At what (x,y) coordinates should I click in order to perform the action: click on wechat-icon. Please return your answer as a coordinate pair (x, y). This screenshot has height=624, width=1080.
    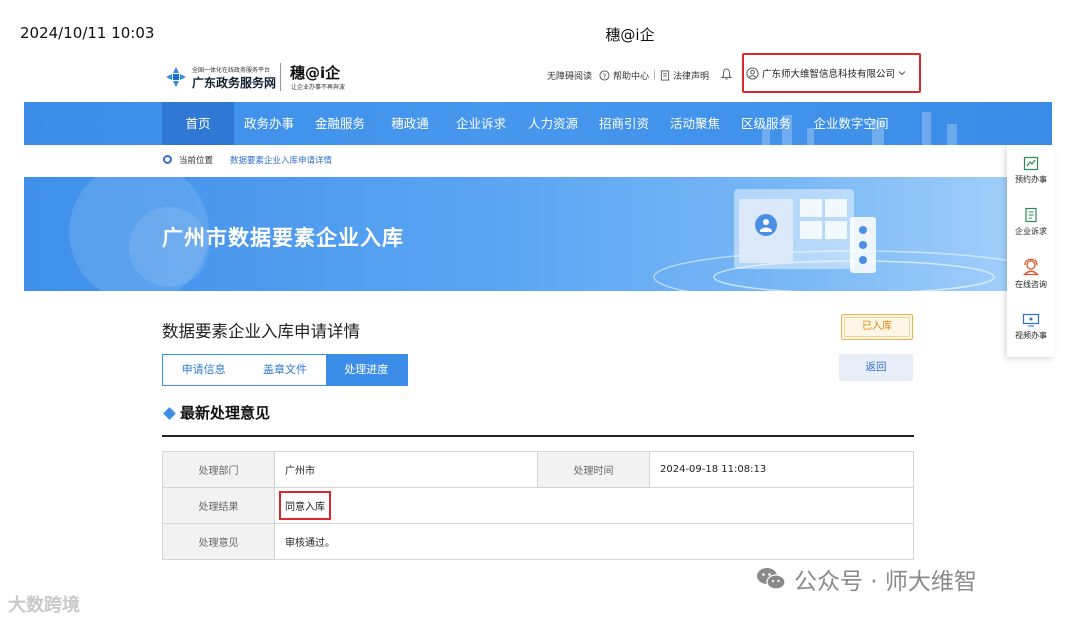
    Looking at the image, I should click on (771, 579).